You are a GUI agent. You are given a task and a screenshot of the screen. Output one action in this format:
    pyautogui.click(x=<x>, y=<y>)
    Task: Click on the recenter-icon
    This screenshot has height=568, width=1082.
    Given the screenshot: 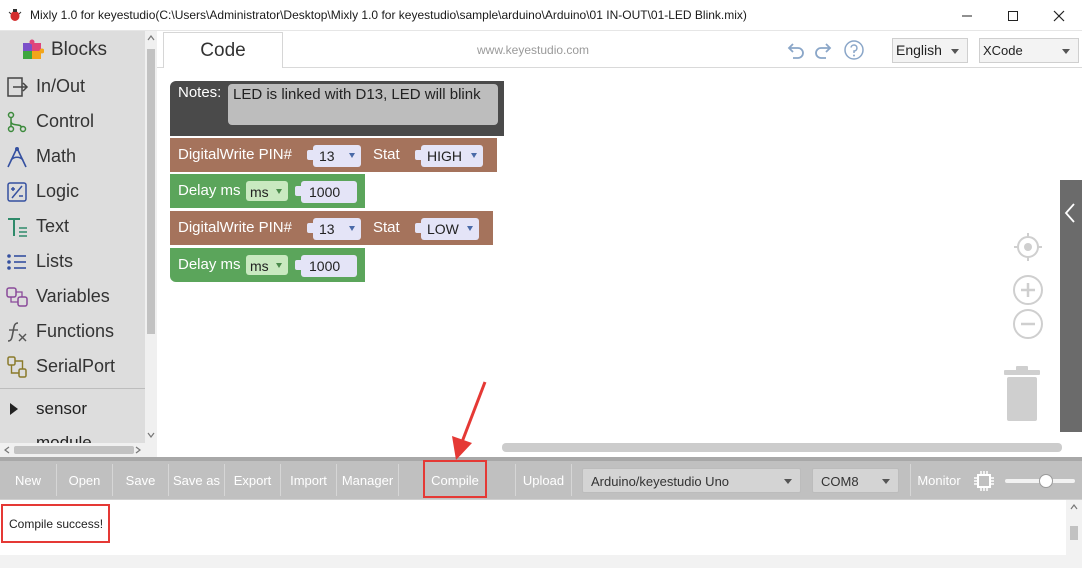 What is the action you would take?
    pyautogui.click(x=1028, y=247)
    